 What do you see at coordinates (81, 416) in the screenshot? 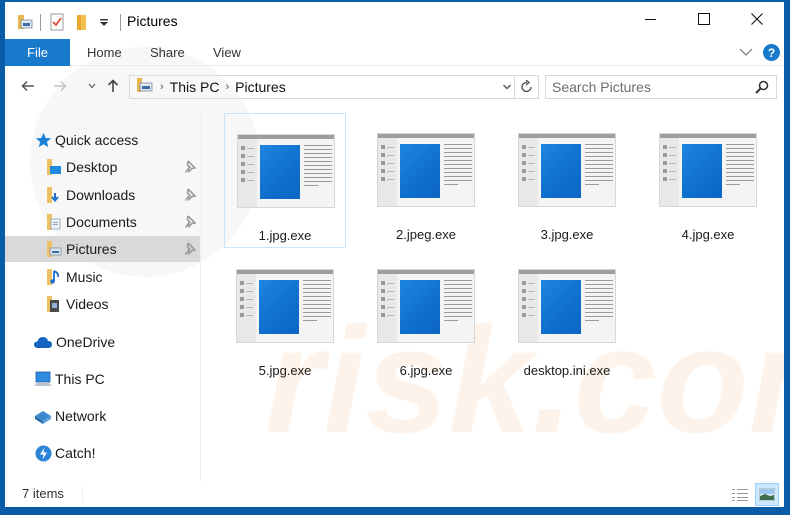
I see `nav-item-label: Network` at bounding box center [81, 416].